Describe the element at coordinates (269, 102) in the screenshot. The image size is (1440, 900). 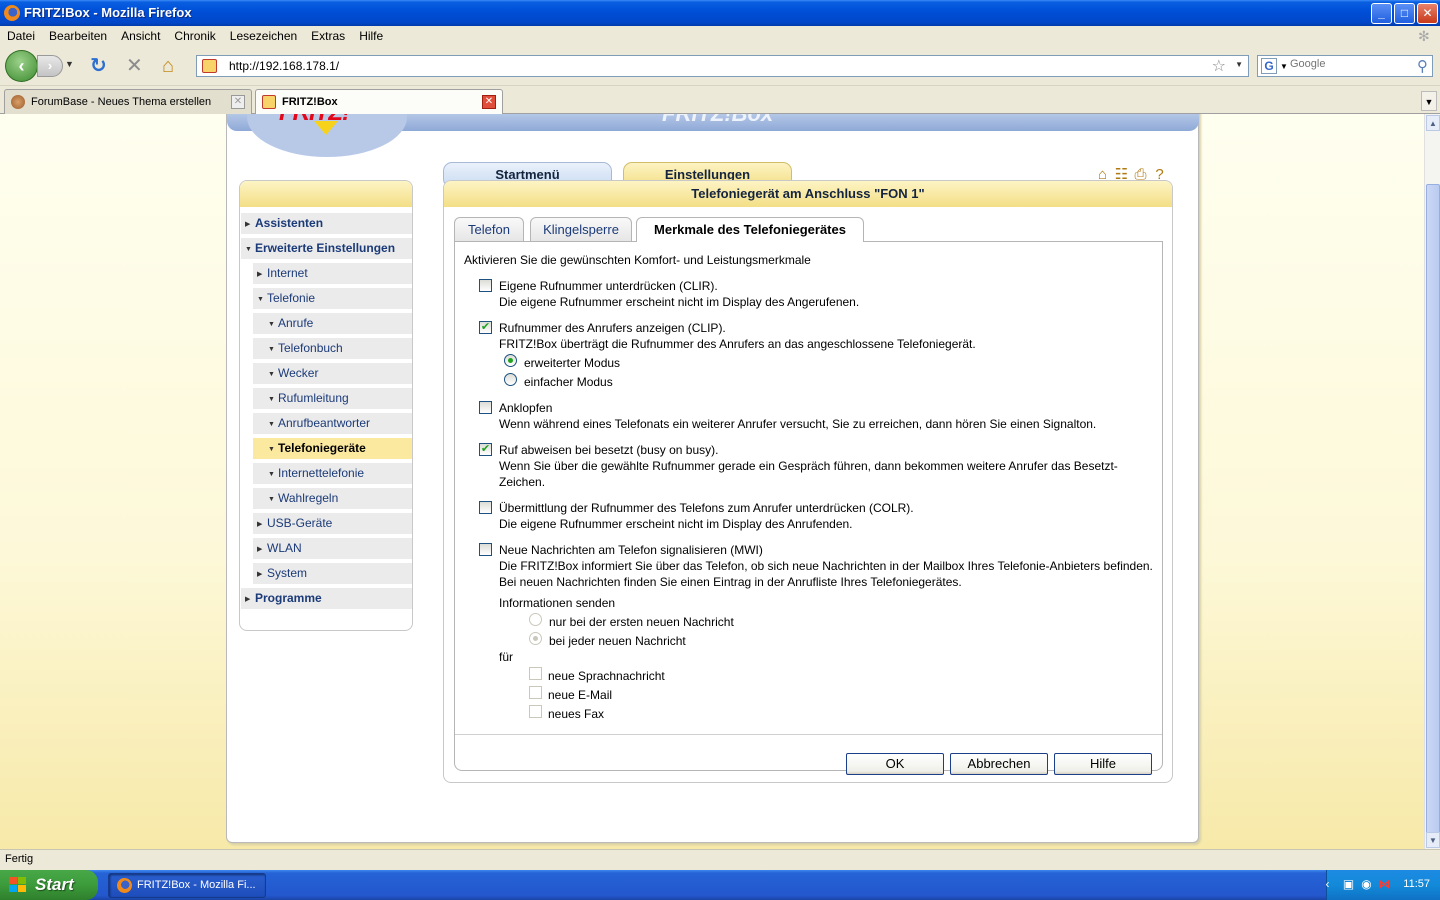
I see `fritzbox-favicon-icon` at that location.